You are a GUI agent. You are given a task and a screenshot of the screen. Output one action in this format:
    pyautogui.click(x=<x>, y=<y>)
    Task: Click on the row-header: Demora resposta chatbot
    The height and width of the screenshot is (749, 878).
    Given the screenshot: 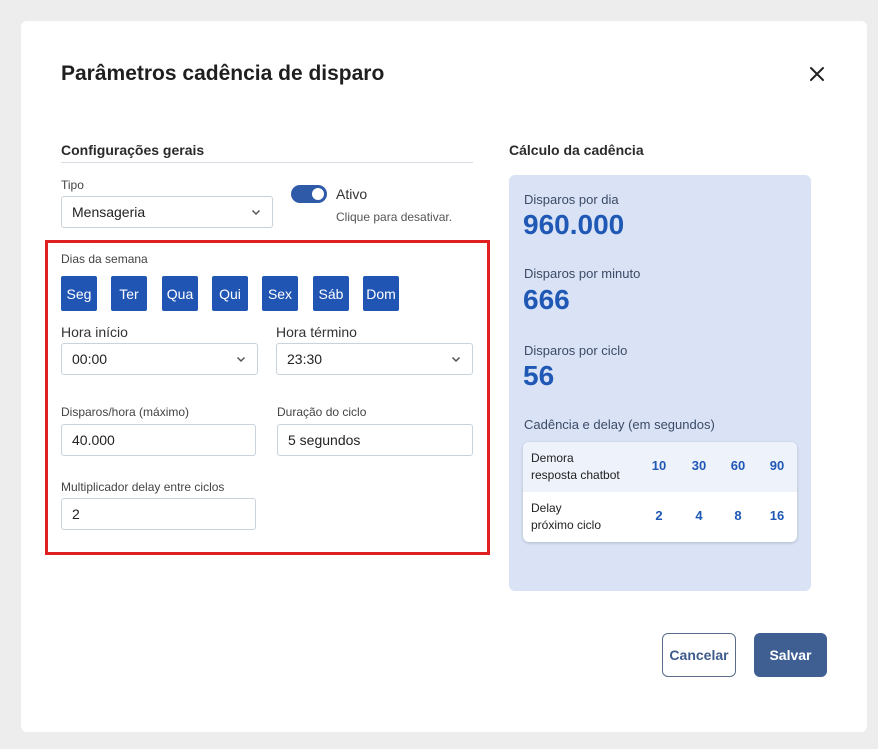 What is the action you would take?
    pyautogui.click(x=575, y=467)
    